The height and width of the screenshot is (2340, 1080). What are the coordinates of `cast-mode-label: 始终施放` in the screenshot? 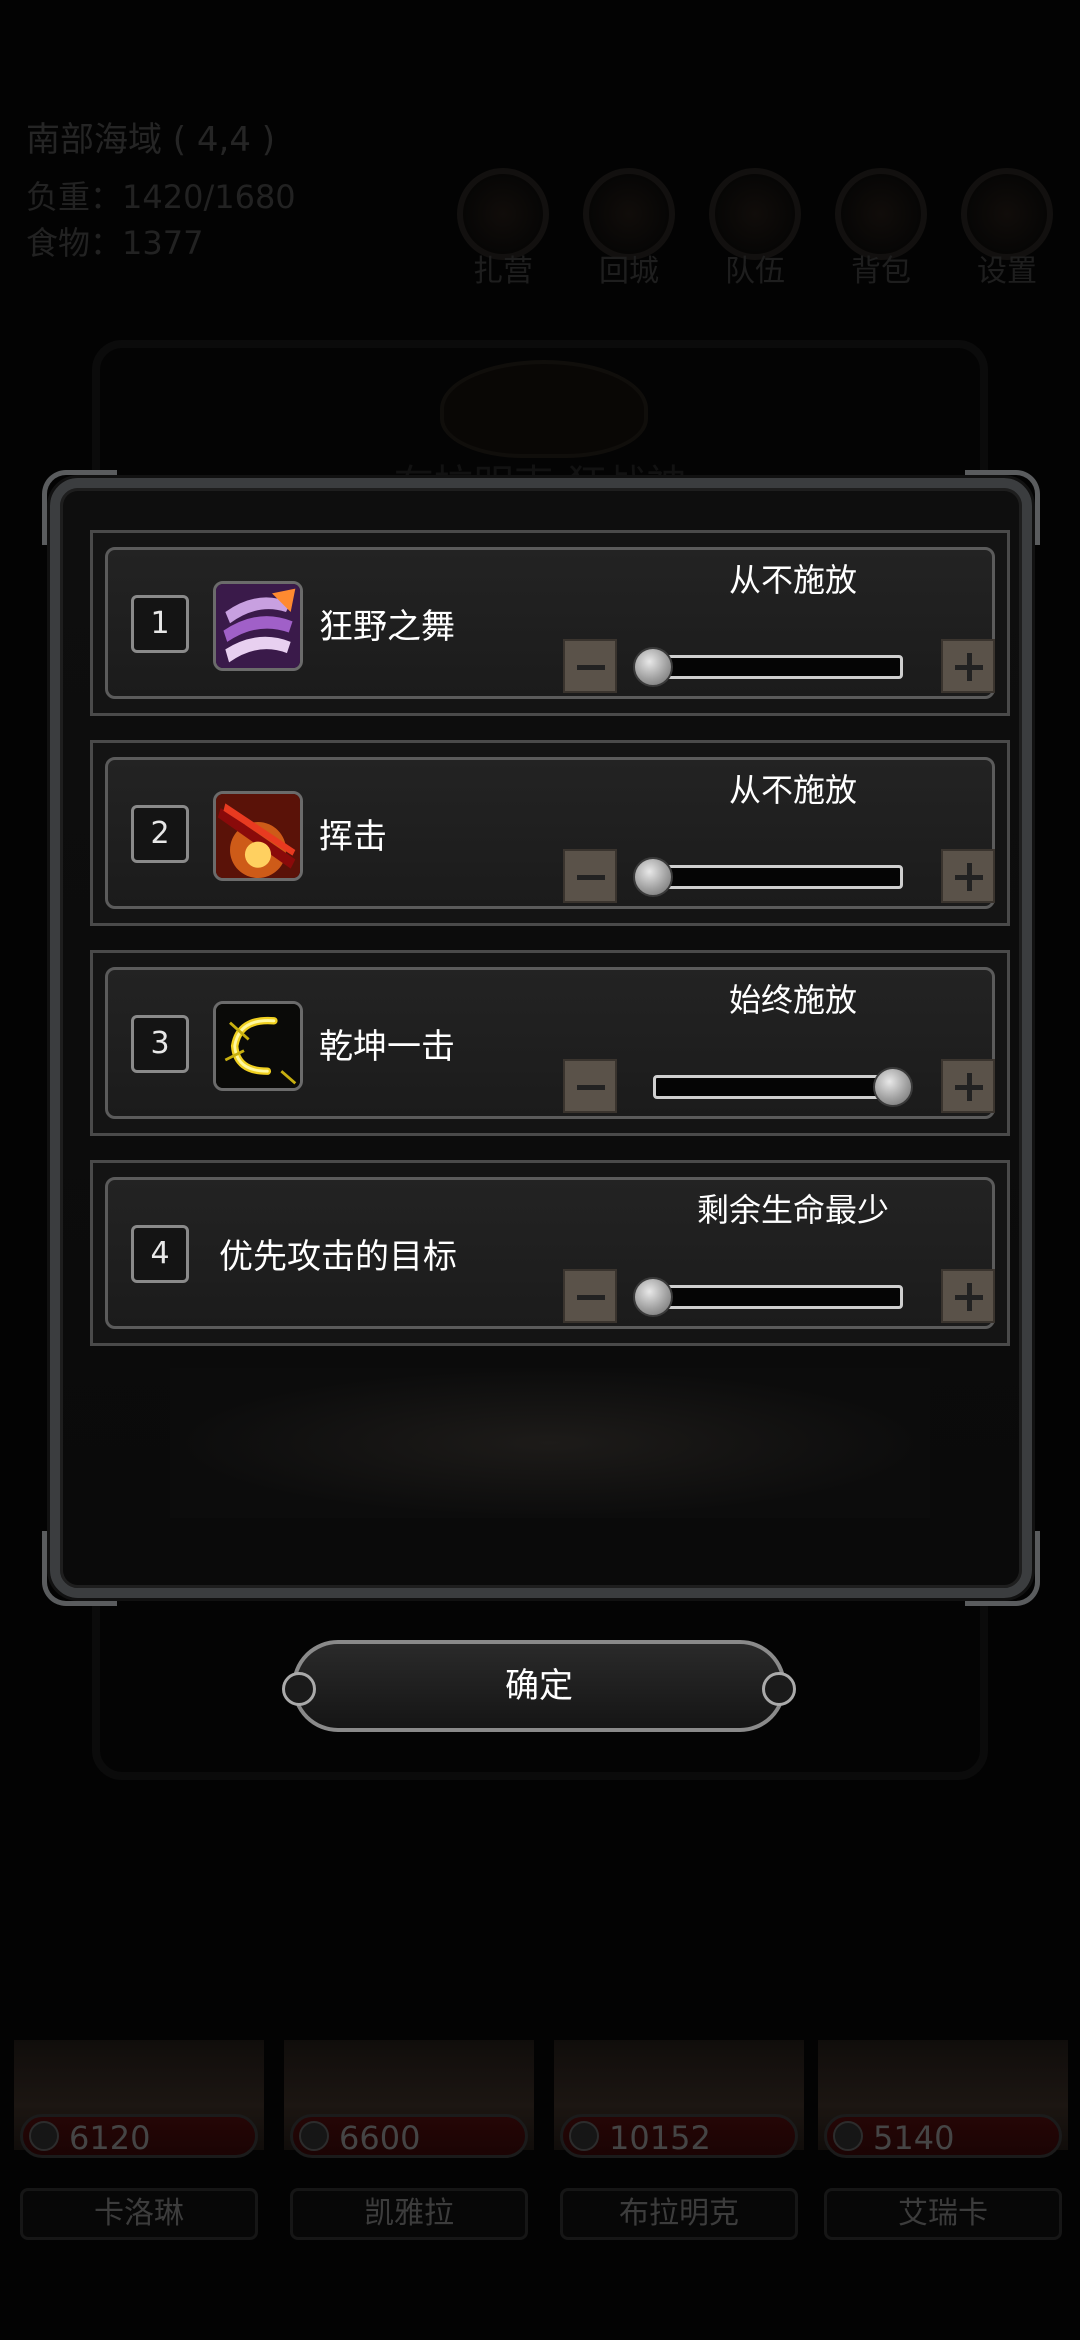 It's located at (792, 1000).